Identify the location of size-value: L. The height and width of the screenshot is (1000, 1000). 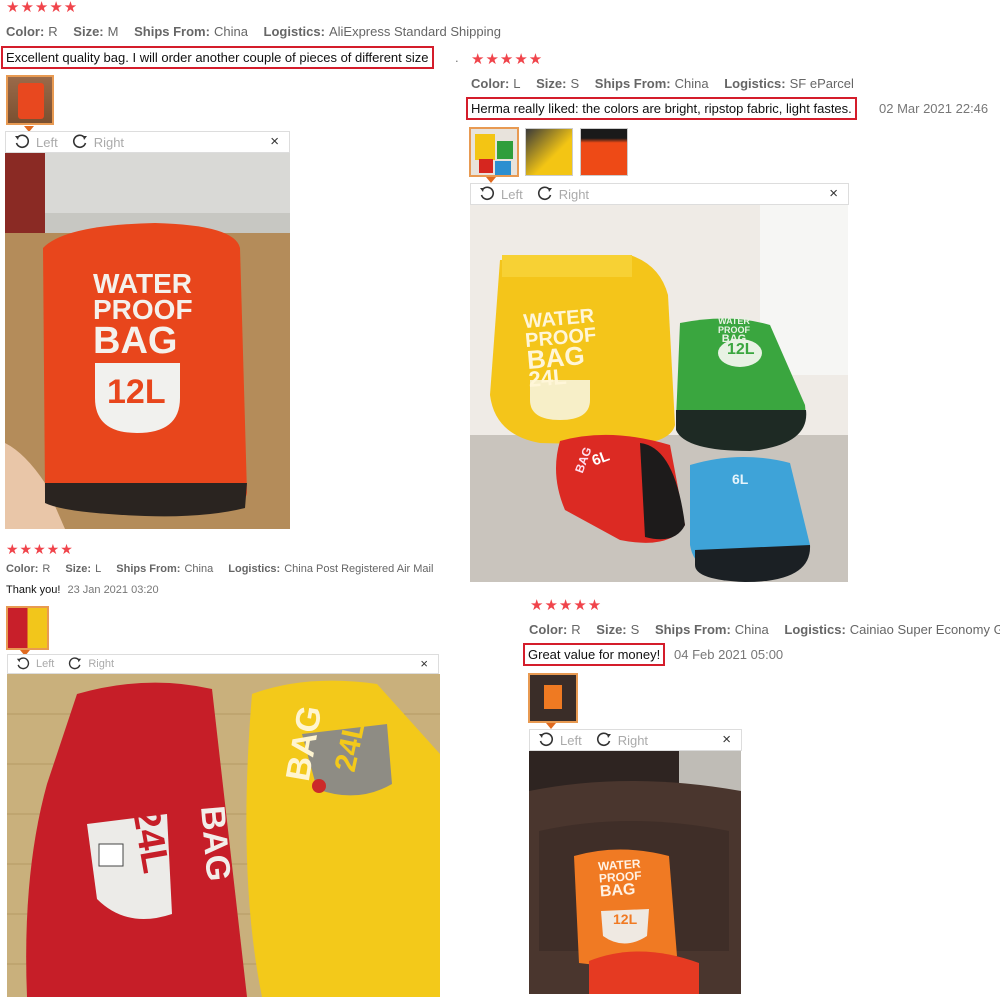
(98, 569).